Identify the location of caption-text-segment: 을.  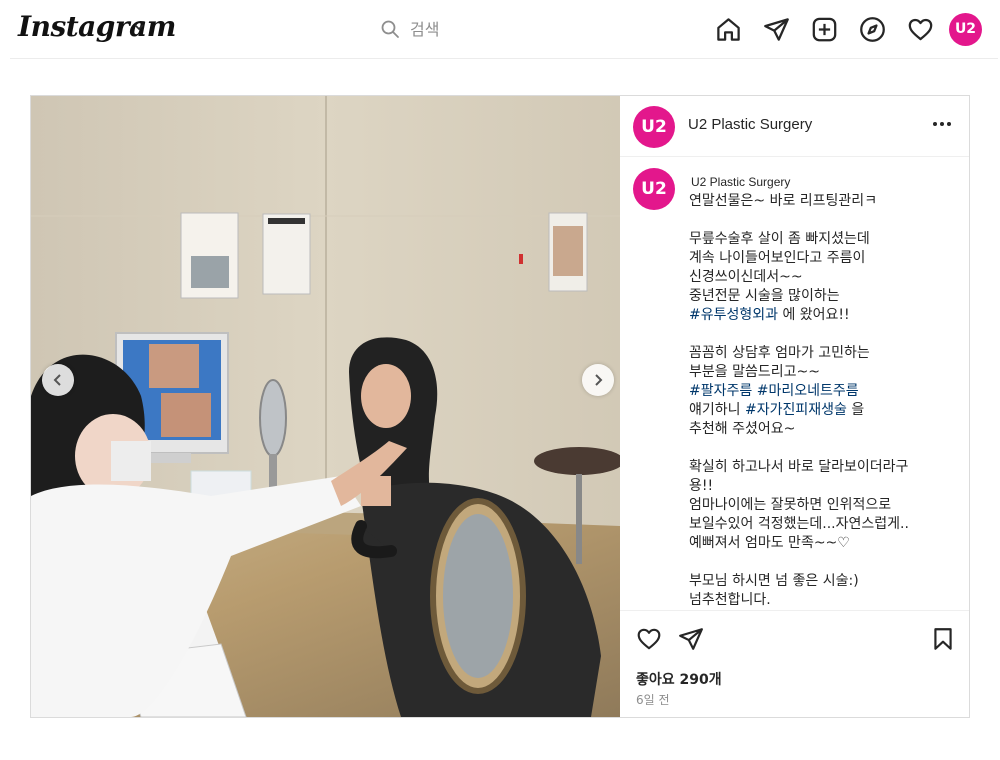
(855, 410).